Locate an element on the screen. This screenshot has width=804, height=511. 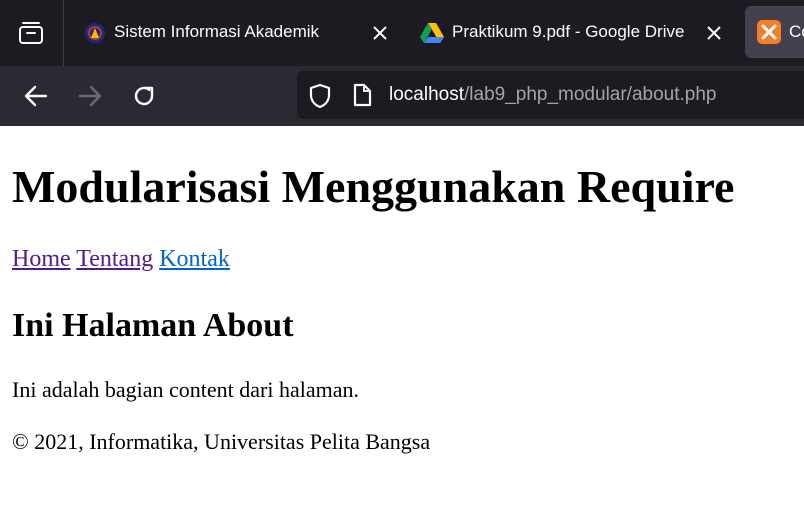
content-paragraph: Ini adalah bagian content dari halaman. is located at coordinates (185, 389).